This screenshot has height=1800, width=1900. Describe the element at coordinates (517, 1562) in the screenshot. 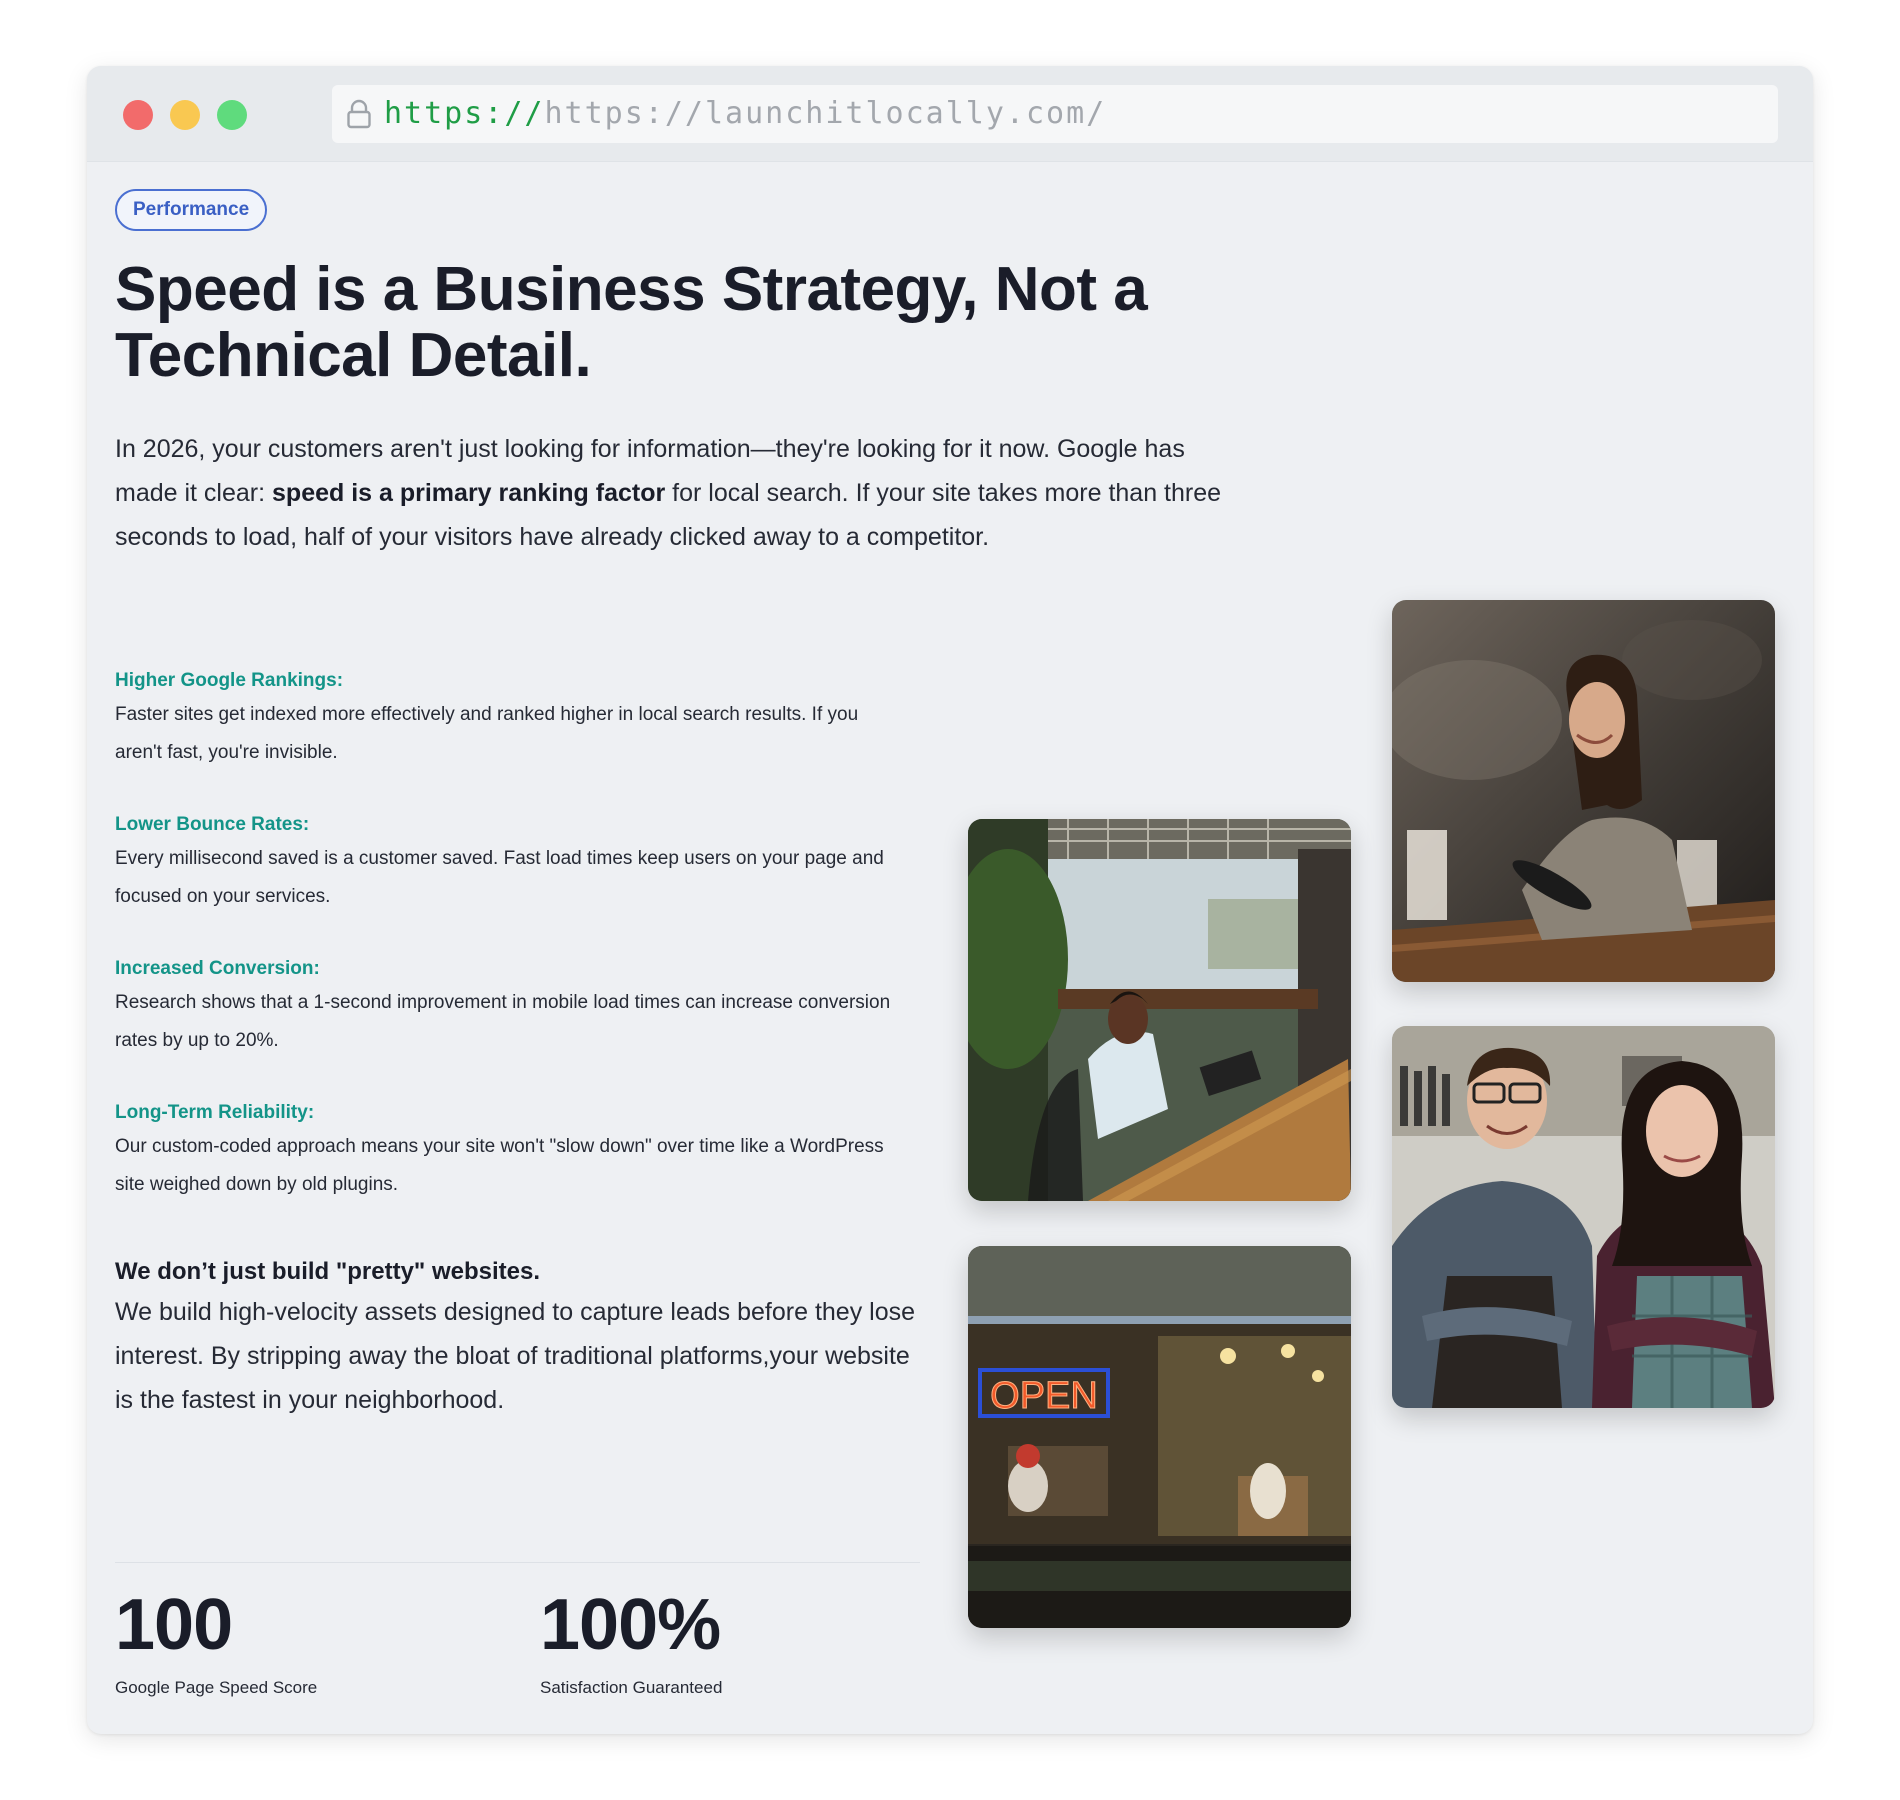

I see `stats-divider` at that location.